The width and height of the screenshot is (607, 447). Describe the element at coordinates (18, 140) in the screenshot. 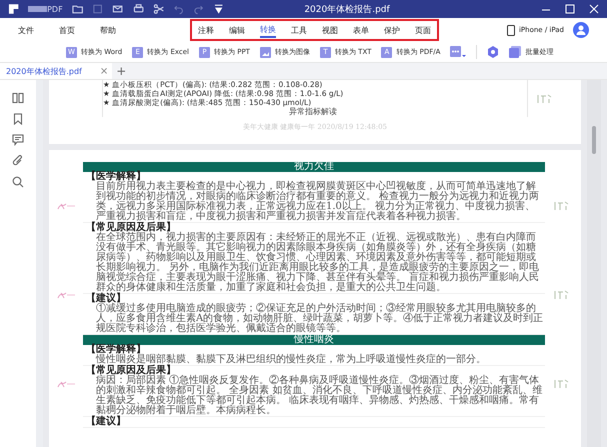

I see `comment-icon` at that location.